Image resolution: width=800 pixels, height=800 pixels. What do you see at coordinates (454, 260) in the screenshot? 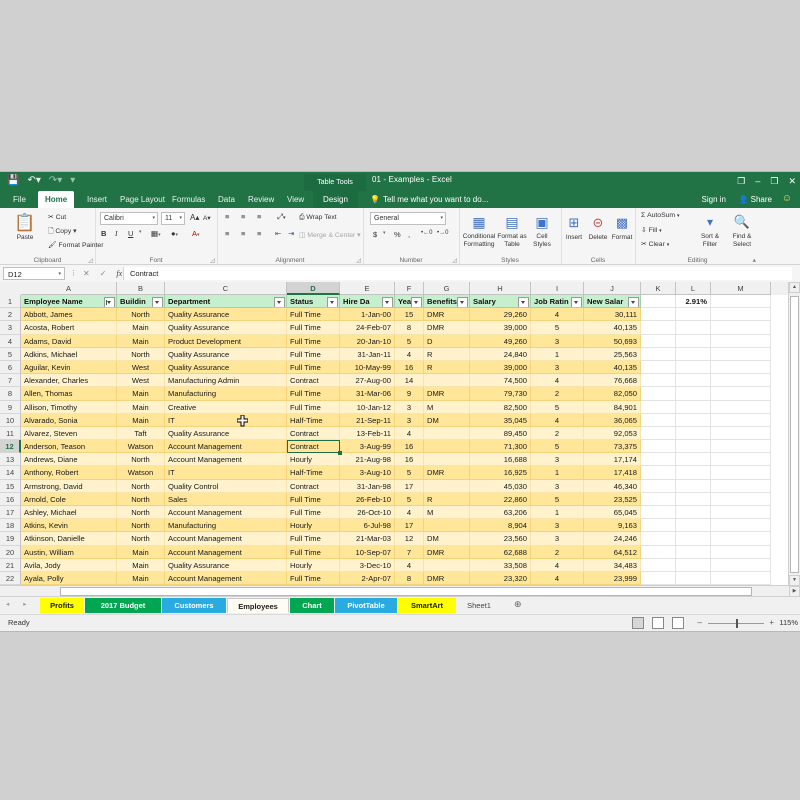
I see `number-dialog-launcher-icon: ◿` at bounding box center [454, 260].